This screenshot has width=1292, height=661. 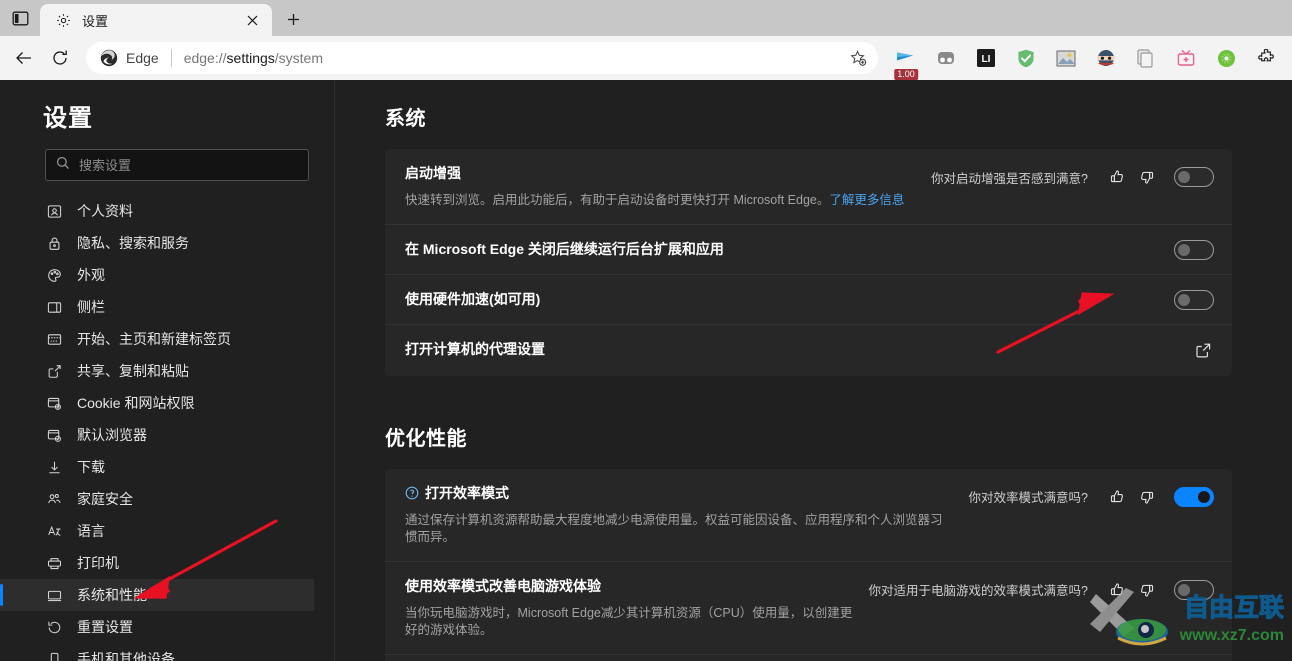 What do you see at coordinates (473, 298) in the screenshot?
I see `row-title-text: 使用硬件加速(如可用)` at bounding box center [473, 298].